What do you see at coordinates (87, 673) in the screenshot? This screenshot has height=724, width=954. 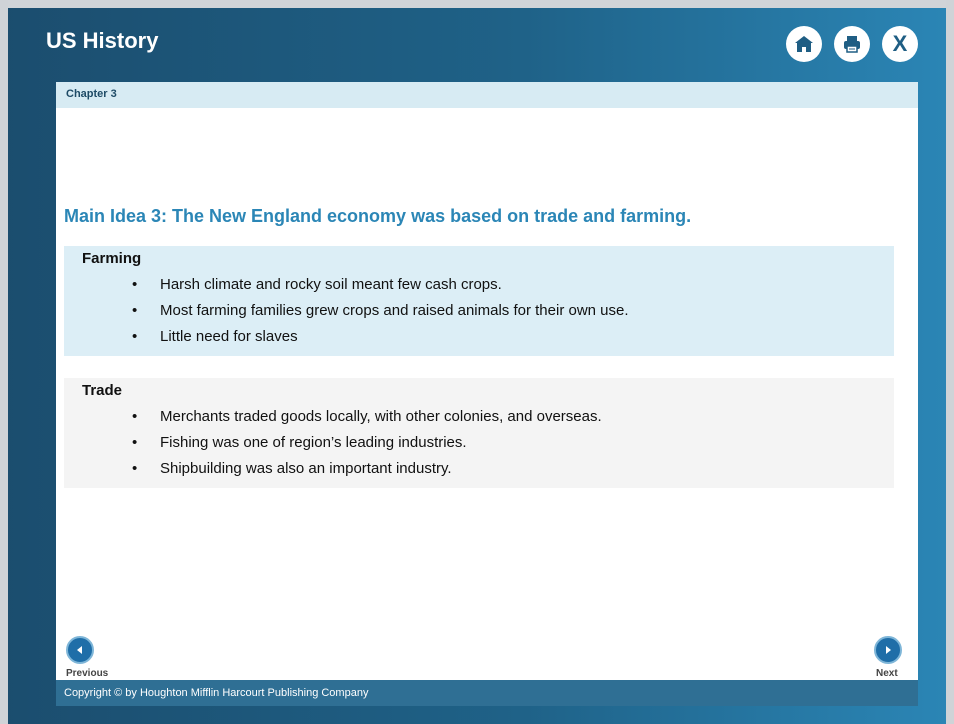 I see `previous-label: Previous` at bounding box center [87, 673].